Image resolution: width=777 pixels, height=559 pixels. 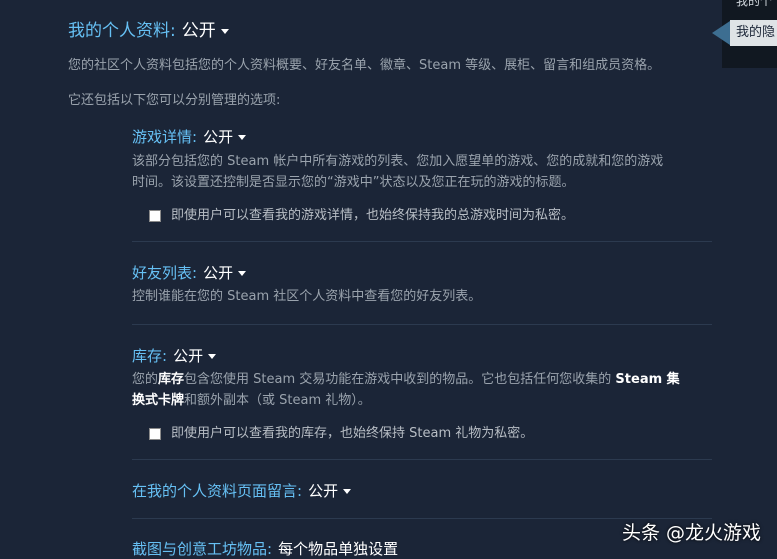 What do you see at coordinates (155, 433) in the screenshot?
I see `gifts-private-checkbox` at bounding box center [155, 433].